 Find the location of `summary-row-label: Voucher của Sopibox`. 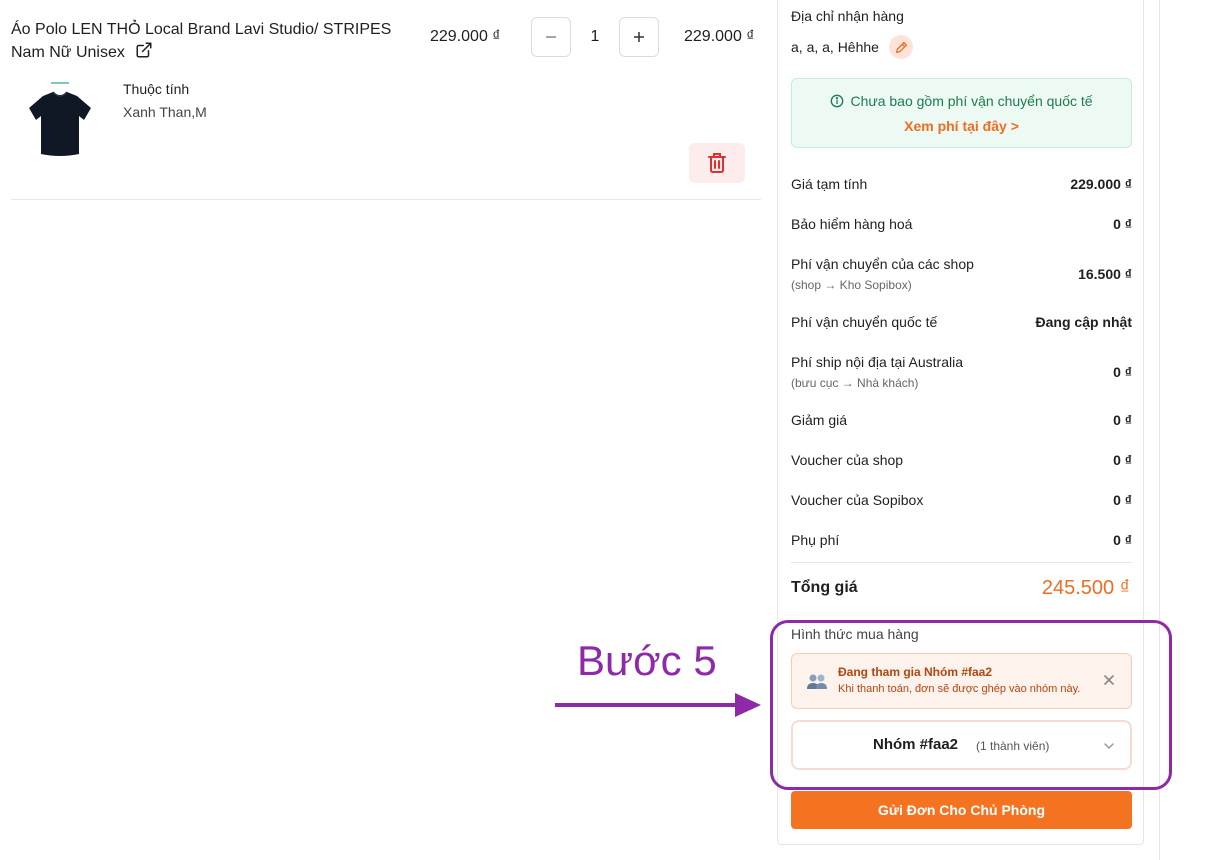

summary-row-label: Voucher của Sopibox is located at coordinates (857, 500).